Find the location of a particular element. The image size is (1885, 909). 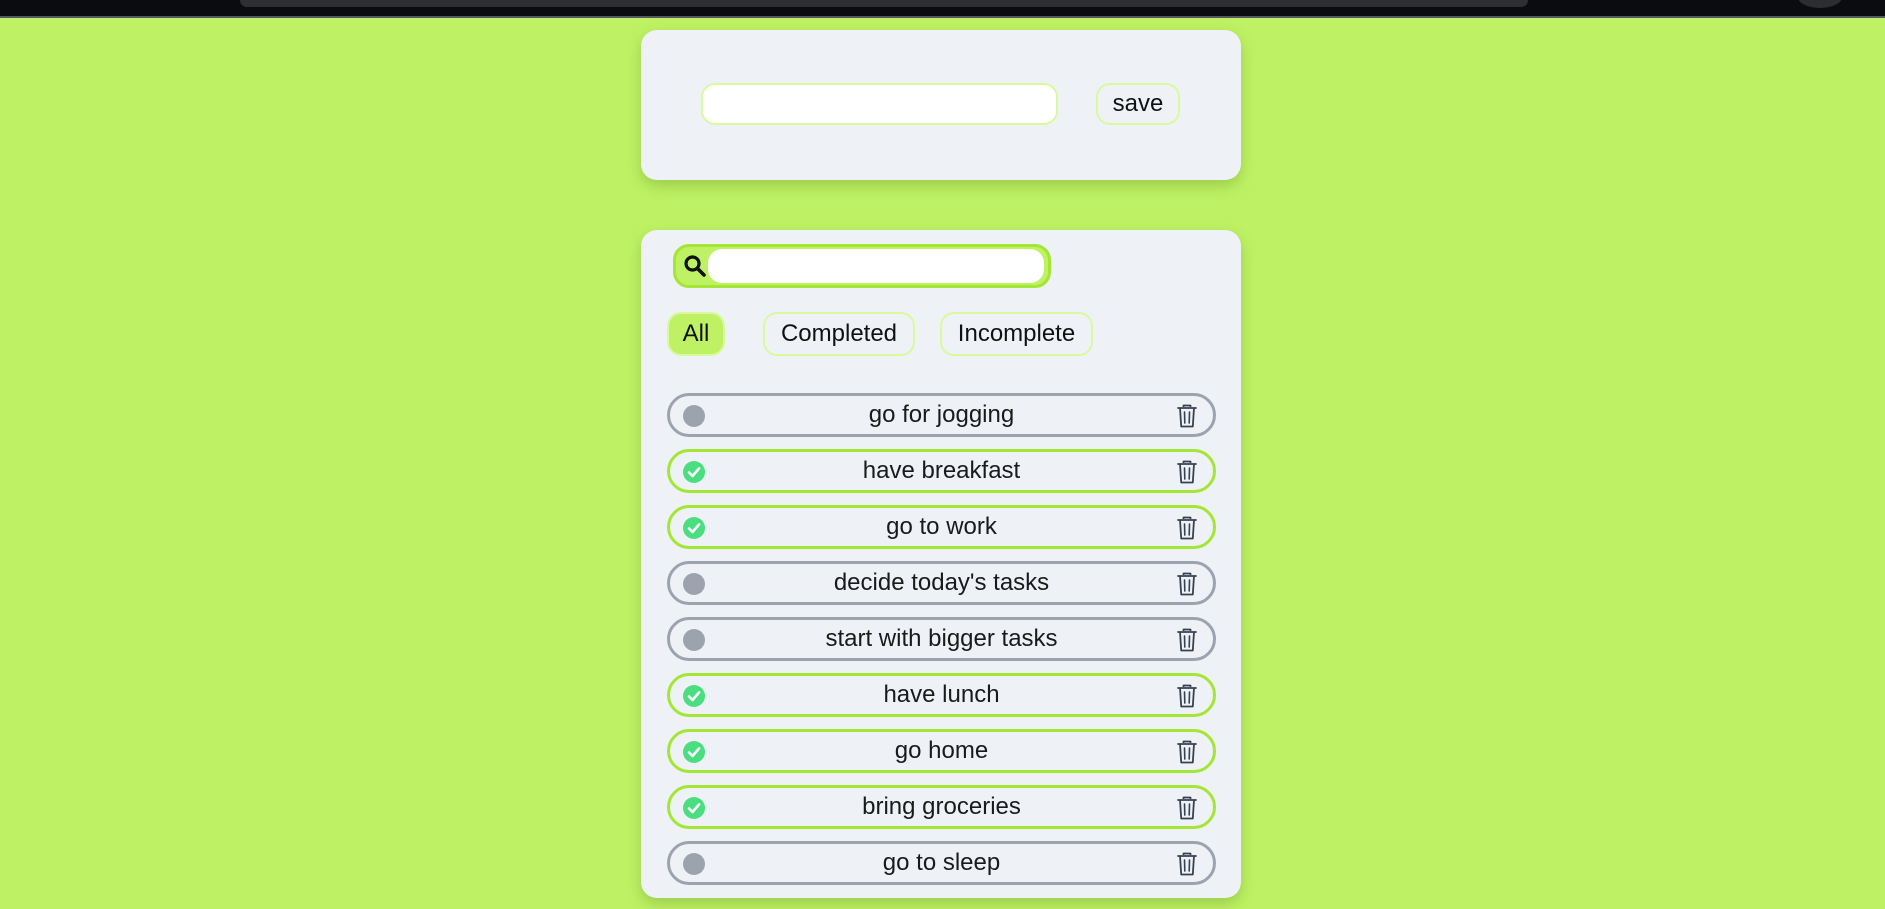

task-label: have lunch is located at coordinates (941, 694).